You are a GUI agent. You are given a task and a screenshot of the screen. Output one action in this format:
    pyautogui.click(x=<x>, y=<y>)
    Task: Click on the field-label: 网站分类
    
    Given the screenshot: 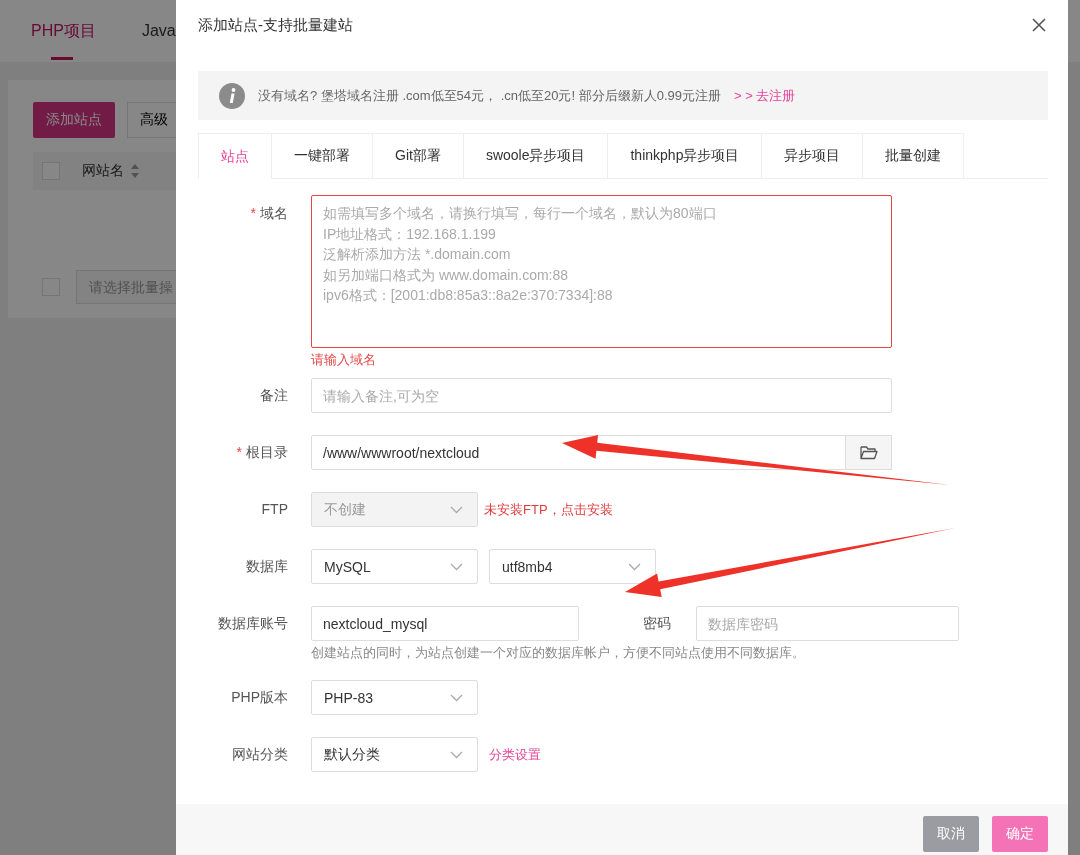 What is the action you would take?
    pyautogui.click(x=260, y=754)
    